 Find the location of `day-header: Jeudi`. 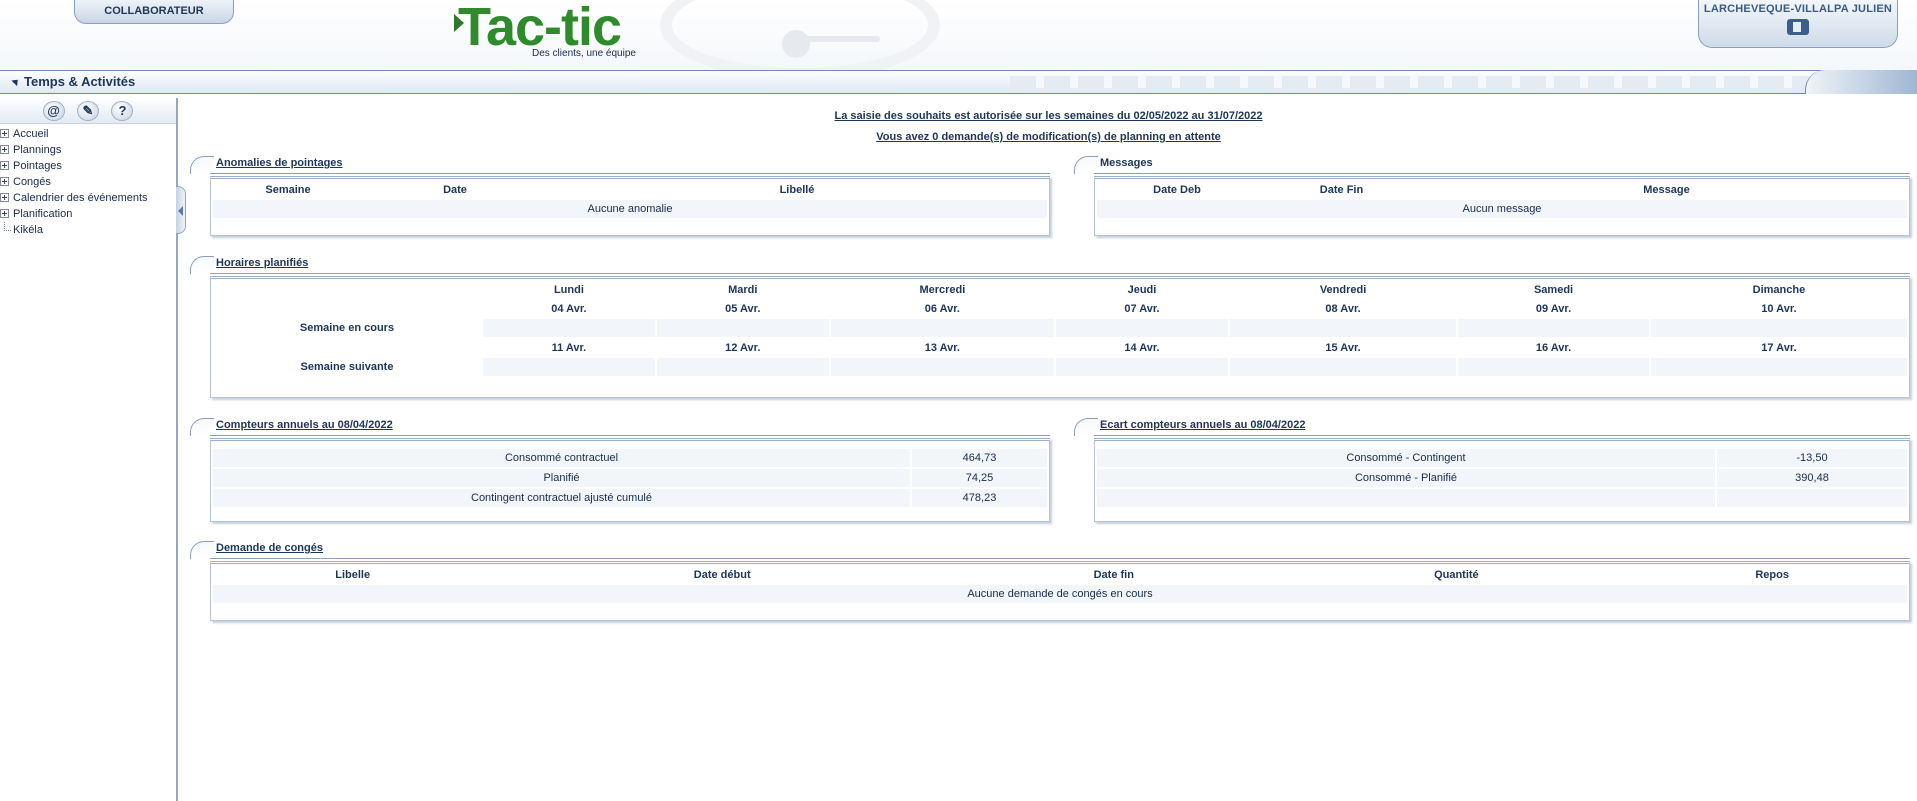

day-header: Jeudi is located at coordinates (1142, 289).